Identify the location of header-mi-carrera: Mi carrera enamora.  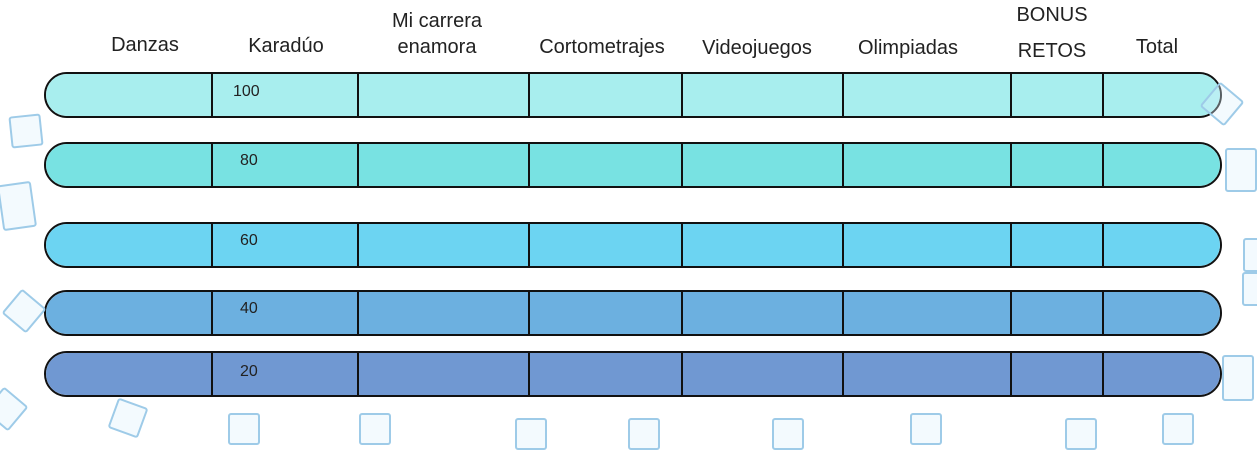
(437, 34).